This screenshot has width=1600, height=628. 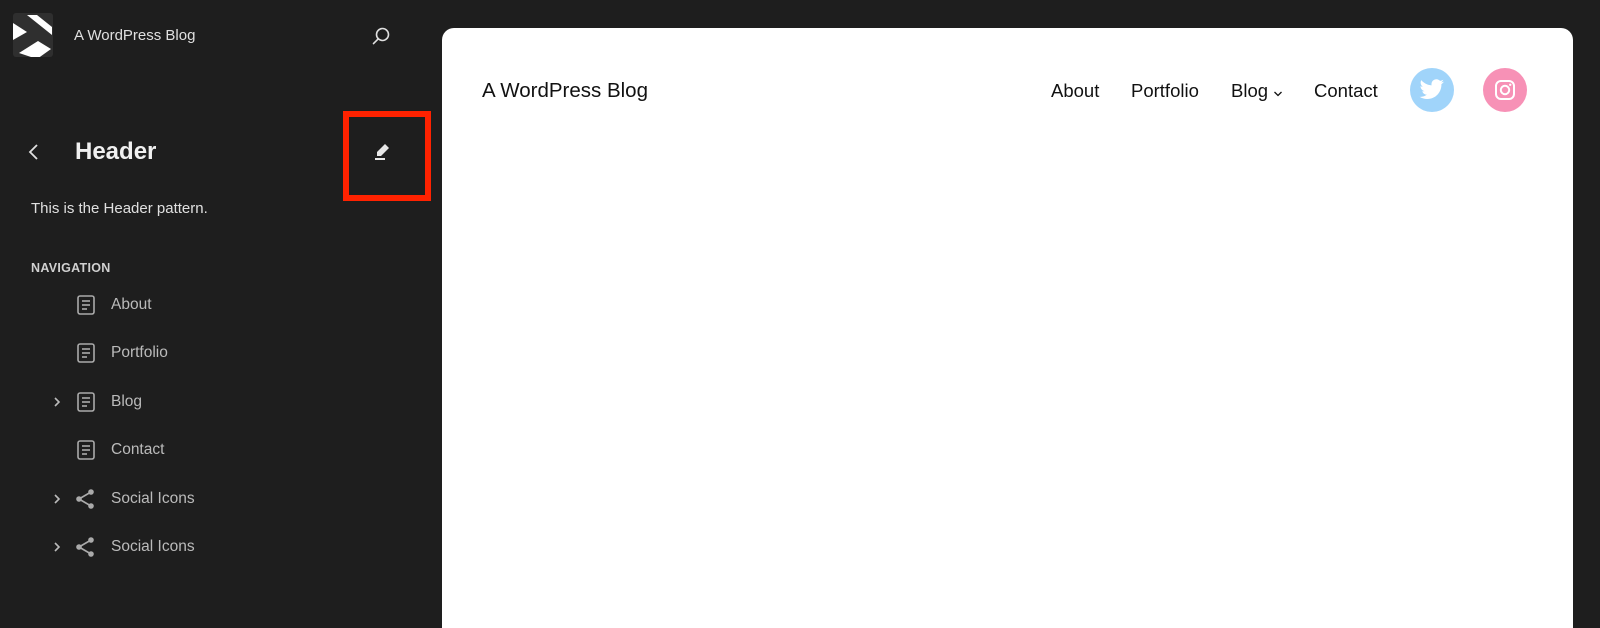 I want to click on nav-item-label: Contact, so click(x=138, y=449).